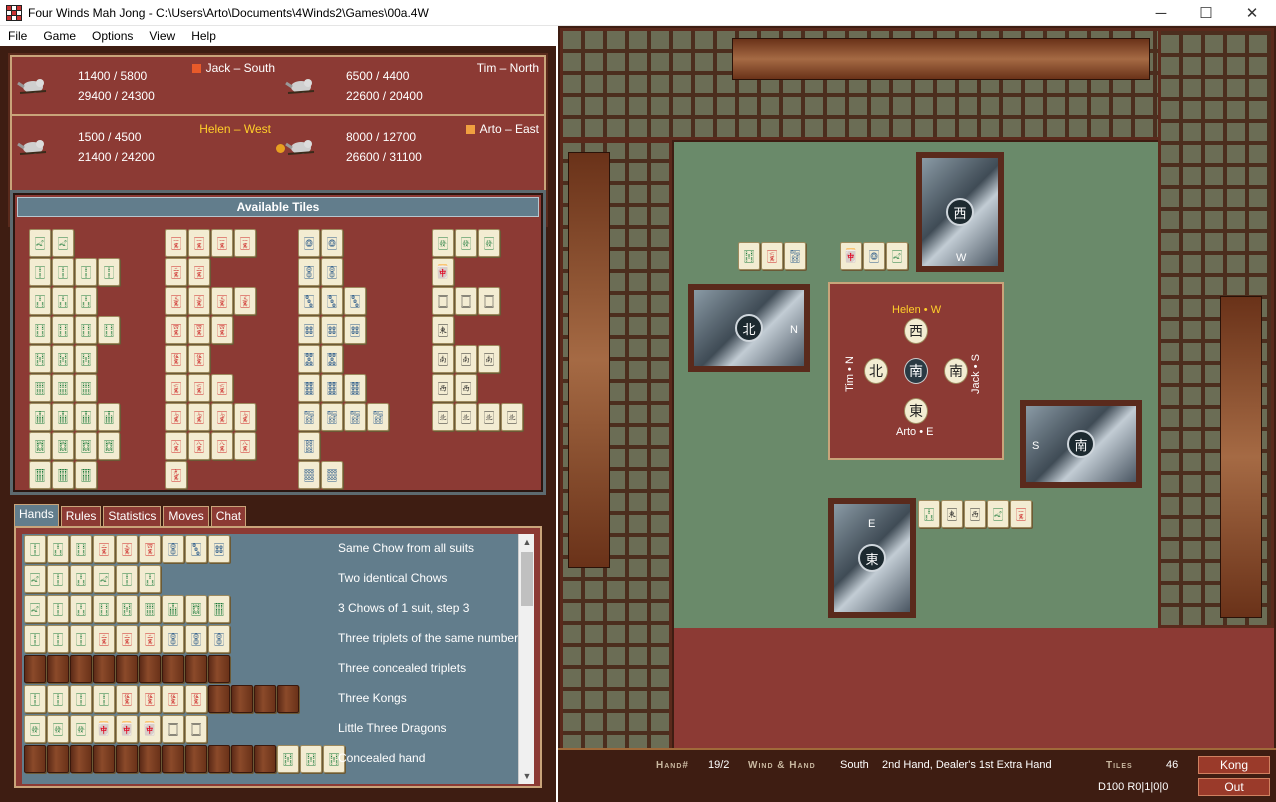 This screenshot has height=802, width=1276. Describe the element at coordinates (278, 699) in the screenshot. I see `list-item: 🀑 🀑 🀑 🀑 🀋 🀋 🀋 🀋 Three Kongs` at that location.